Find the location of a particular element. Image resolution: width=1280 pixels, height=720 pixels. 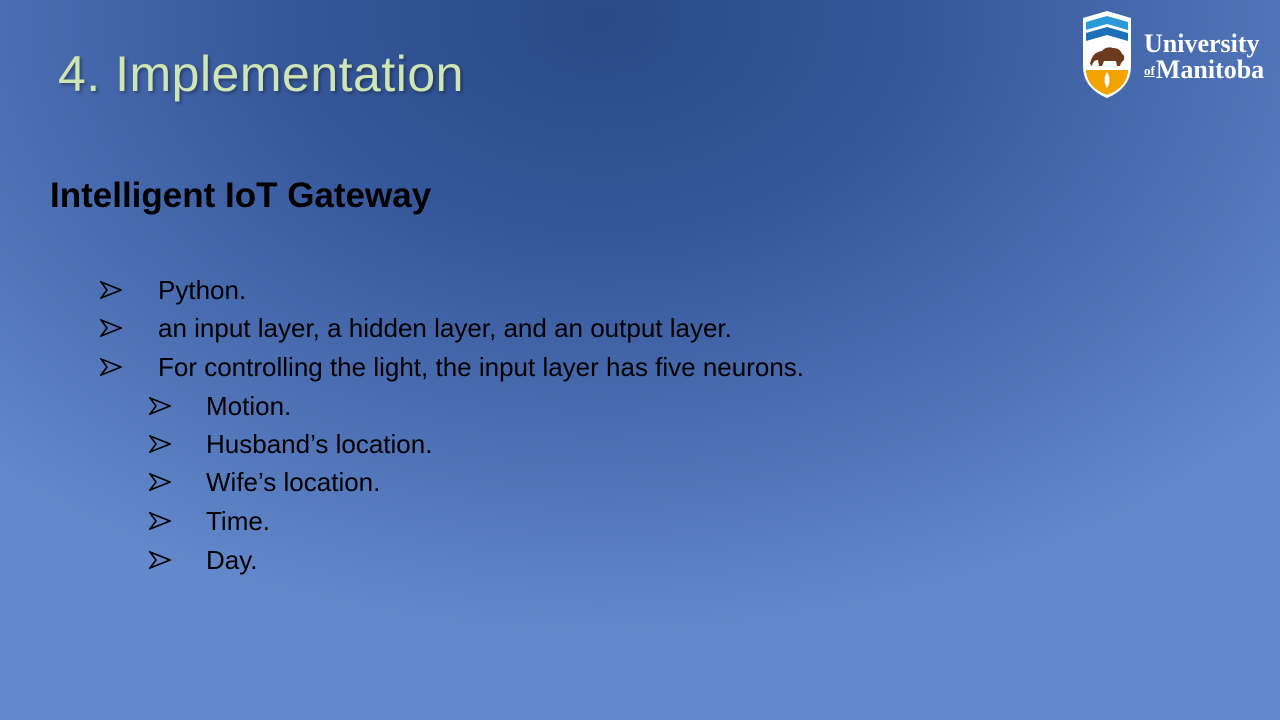

bullet-text: Wife’s location. is located at coordinates (293, 482).